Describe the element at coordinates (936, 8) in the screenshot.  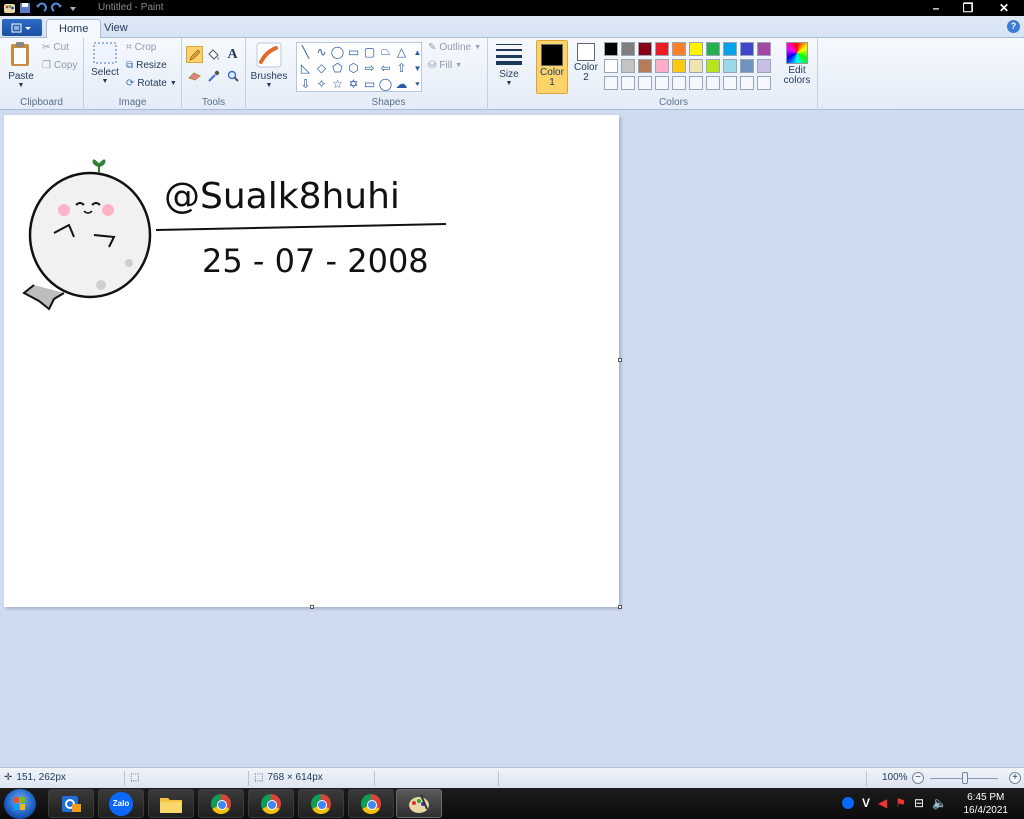
I see `minimize-button: –` at that location.